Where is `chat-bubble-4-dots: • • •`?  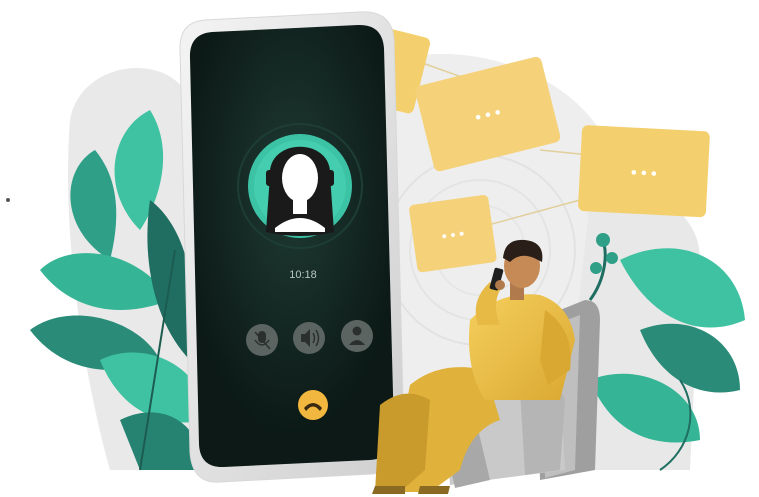 chat-bubble-4-dots: • • • is located at coordinates (453, 234).